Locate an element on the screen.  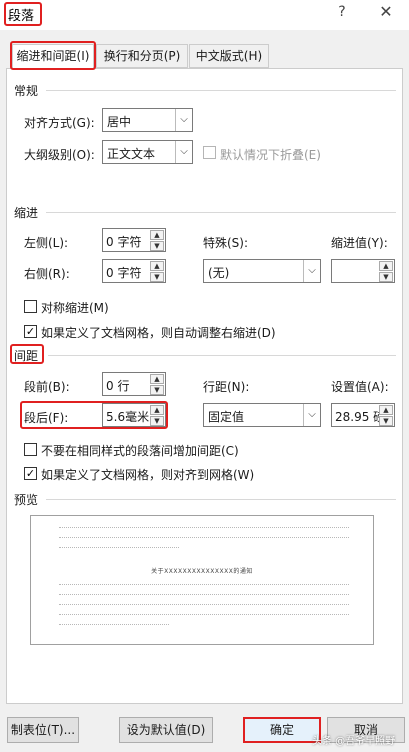
space-before-value: 0 行 is located at coordinates (118, 386).